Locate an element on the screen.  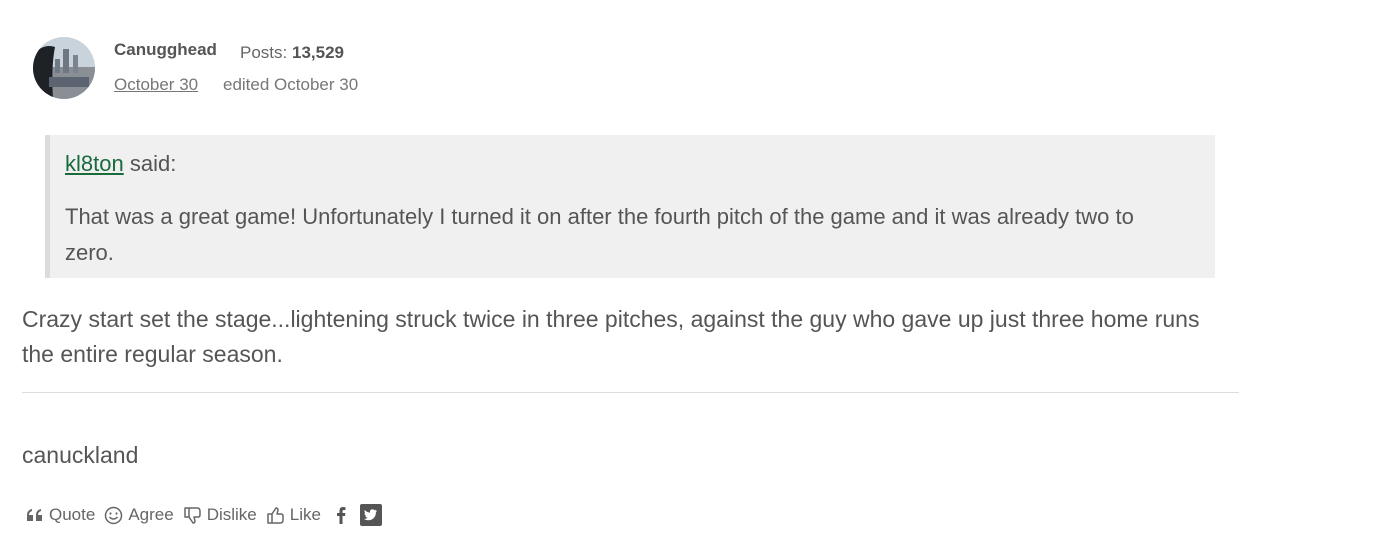
post-count: Posts: 13,529 is located at coordinates (292, 53).